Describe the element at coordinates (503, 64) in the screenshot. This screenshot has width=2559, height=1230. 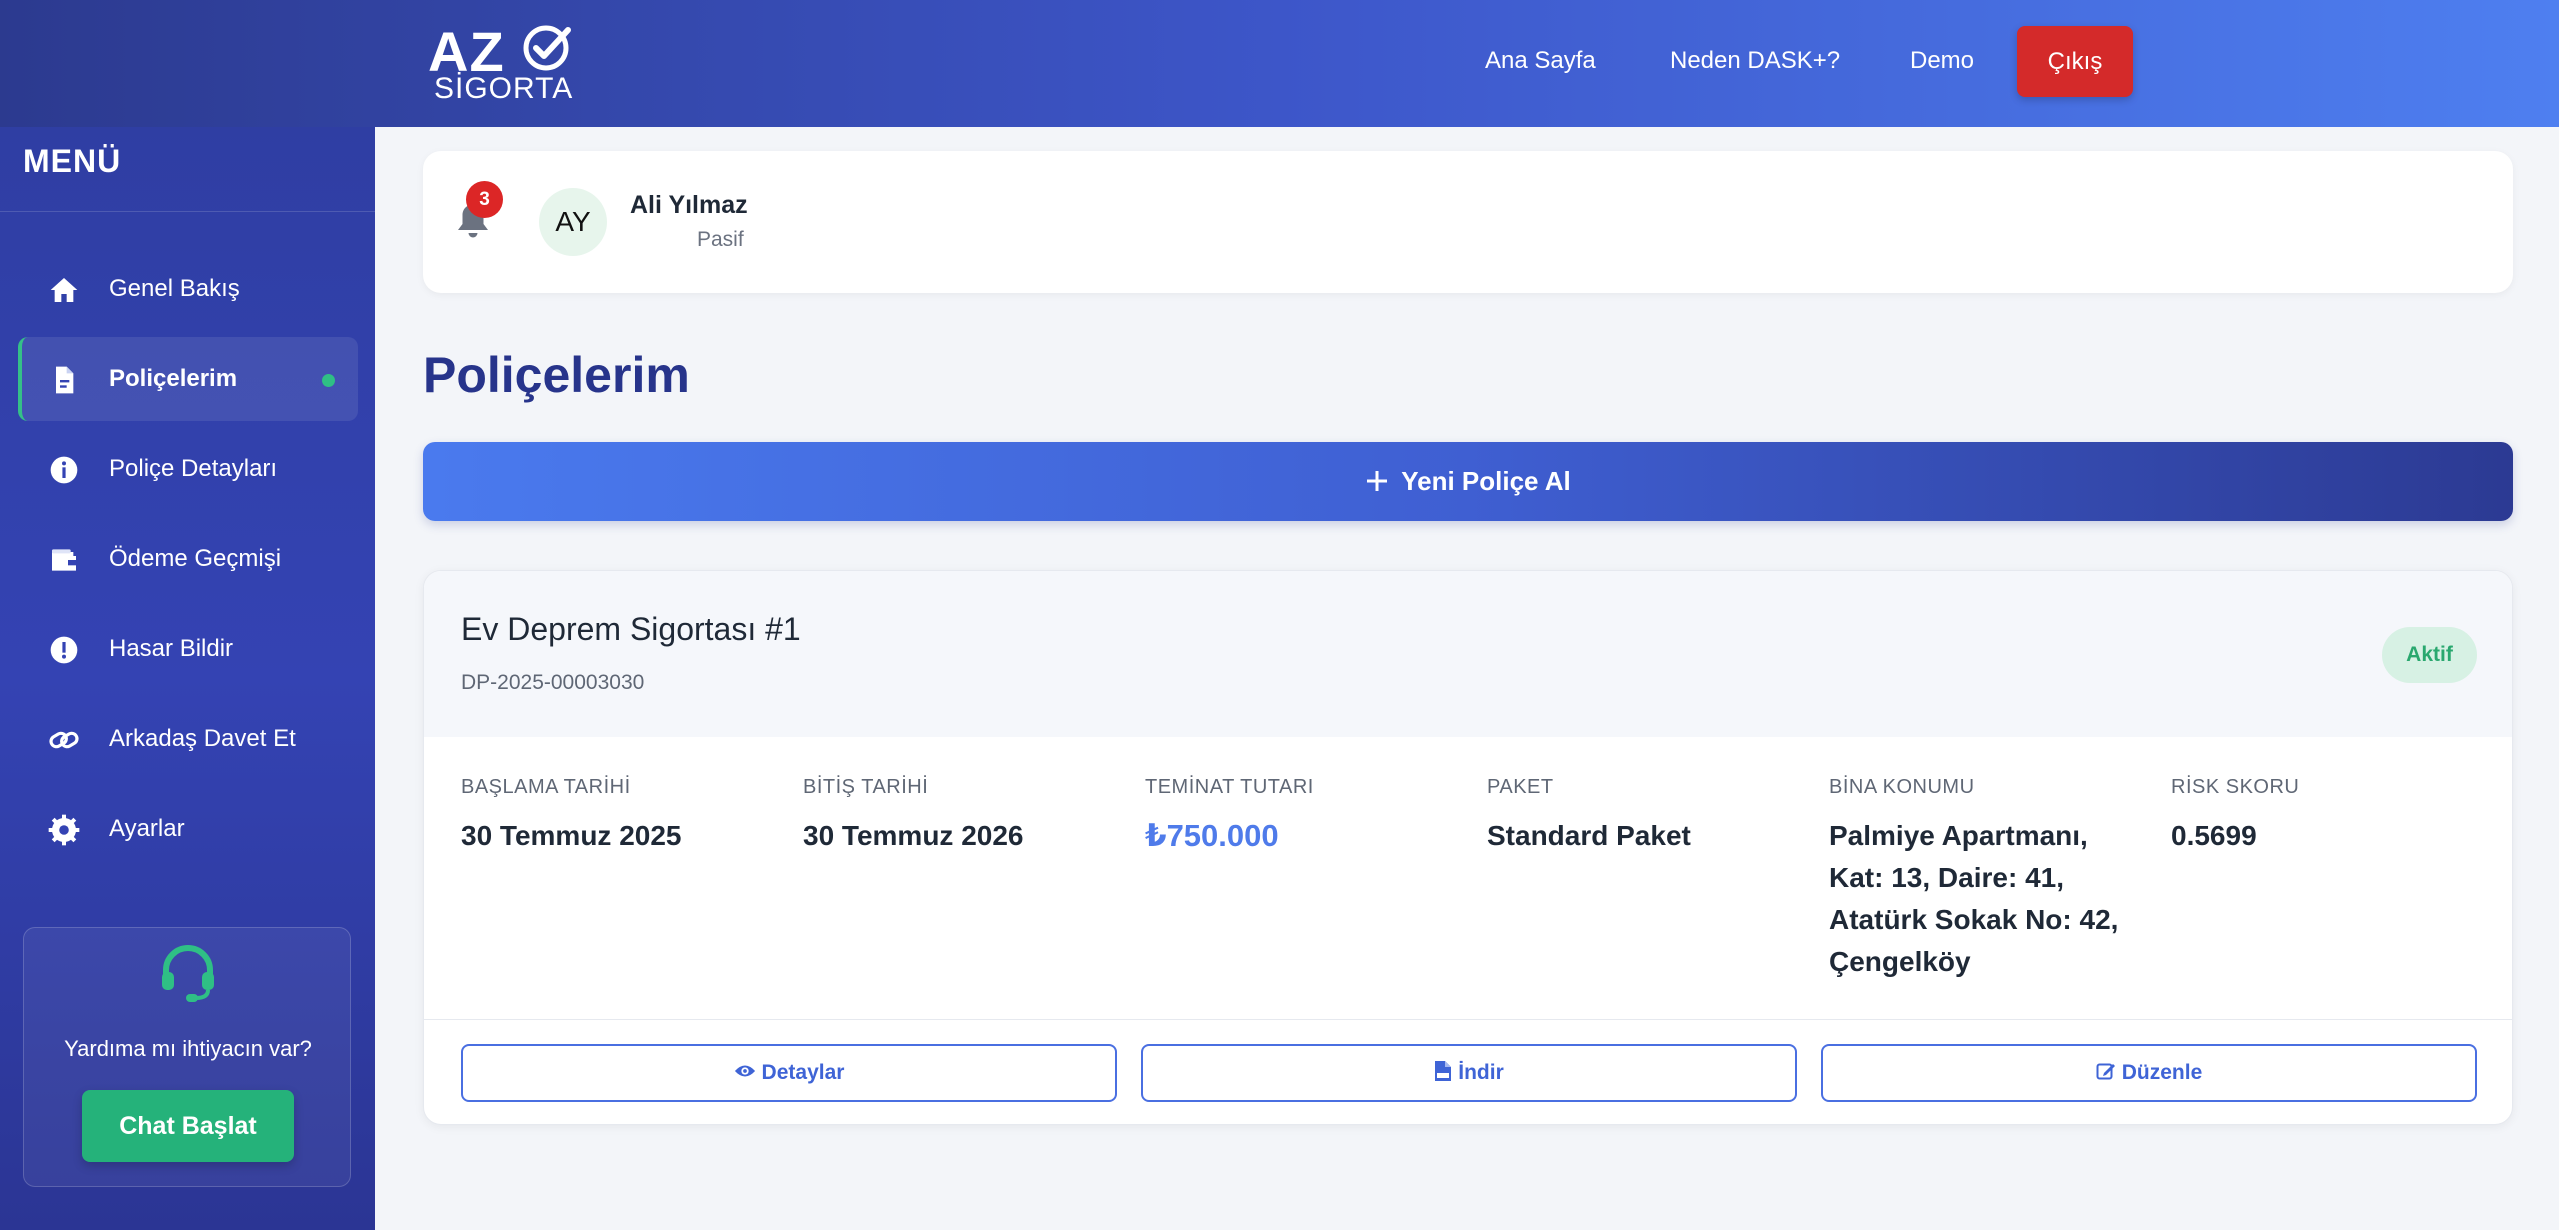
I see `az-sigorta-logo: AZ SİGORTA` at that location.